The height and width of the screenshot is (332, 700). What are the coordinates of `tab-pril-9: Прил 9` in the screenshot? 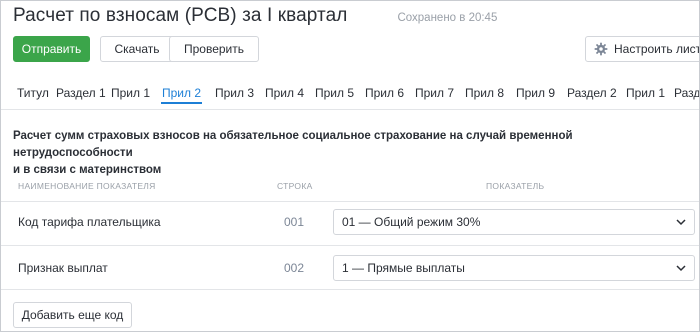 It's located at (535, 95).